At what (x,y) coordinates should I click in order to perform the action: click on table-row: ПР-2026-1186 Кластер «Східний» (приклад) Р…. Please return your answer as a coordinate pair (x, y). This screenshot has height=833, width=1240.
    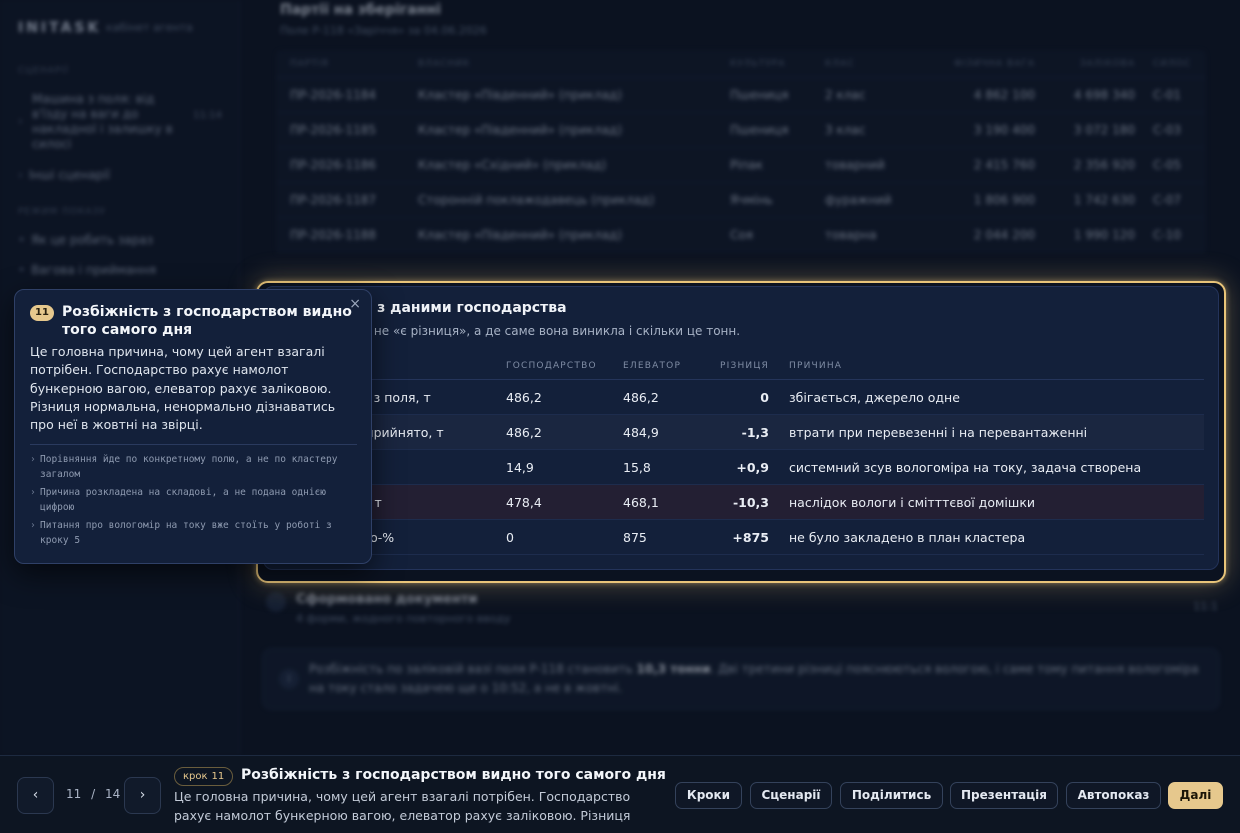
    Looking at the image, I should click on (741, 165).